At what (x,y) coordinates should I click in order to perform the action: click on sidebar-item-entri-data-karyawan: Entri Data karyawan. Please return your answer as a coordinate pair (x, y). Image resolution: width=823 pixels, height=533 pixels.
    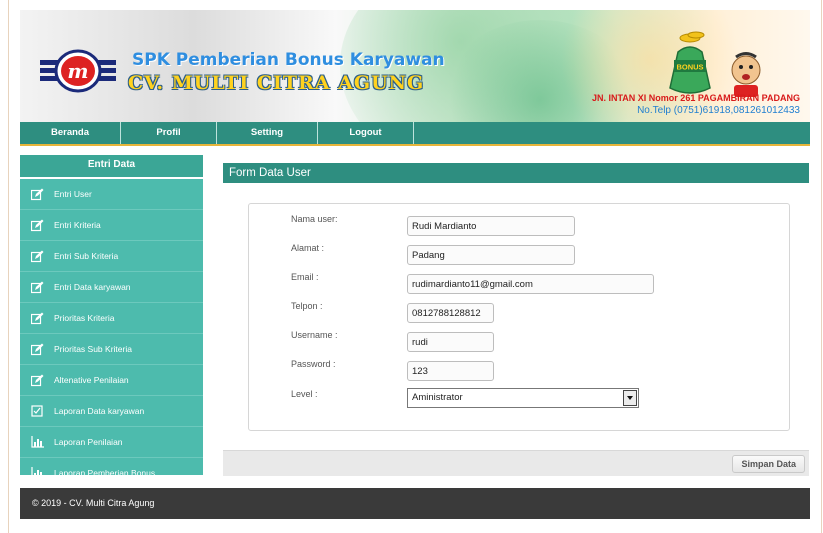
    Looking at the image, I should click on (111, 287).